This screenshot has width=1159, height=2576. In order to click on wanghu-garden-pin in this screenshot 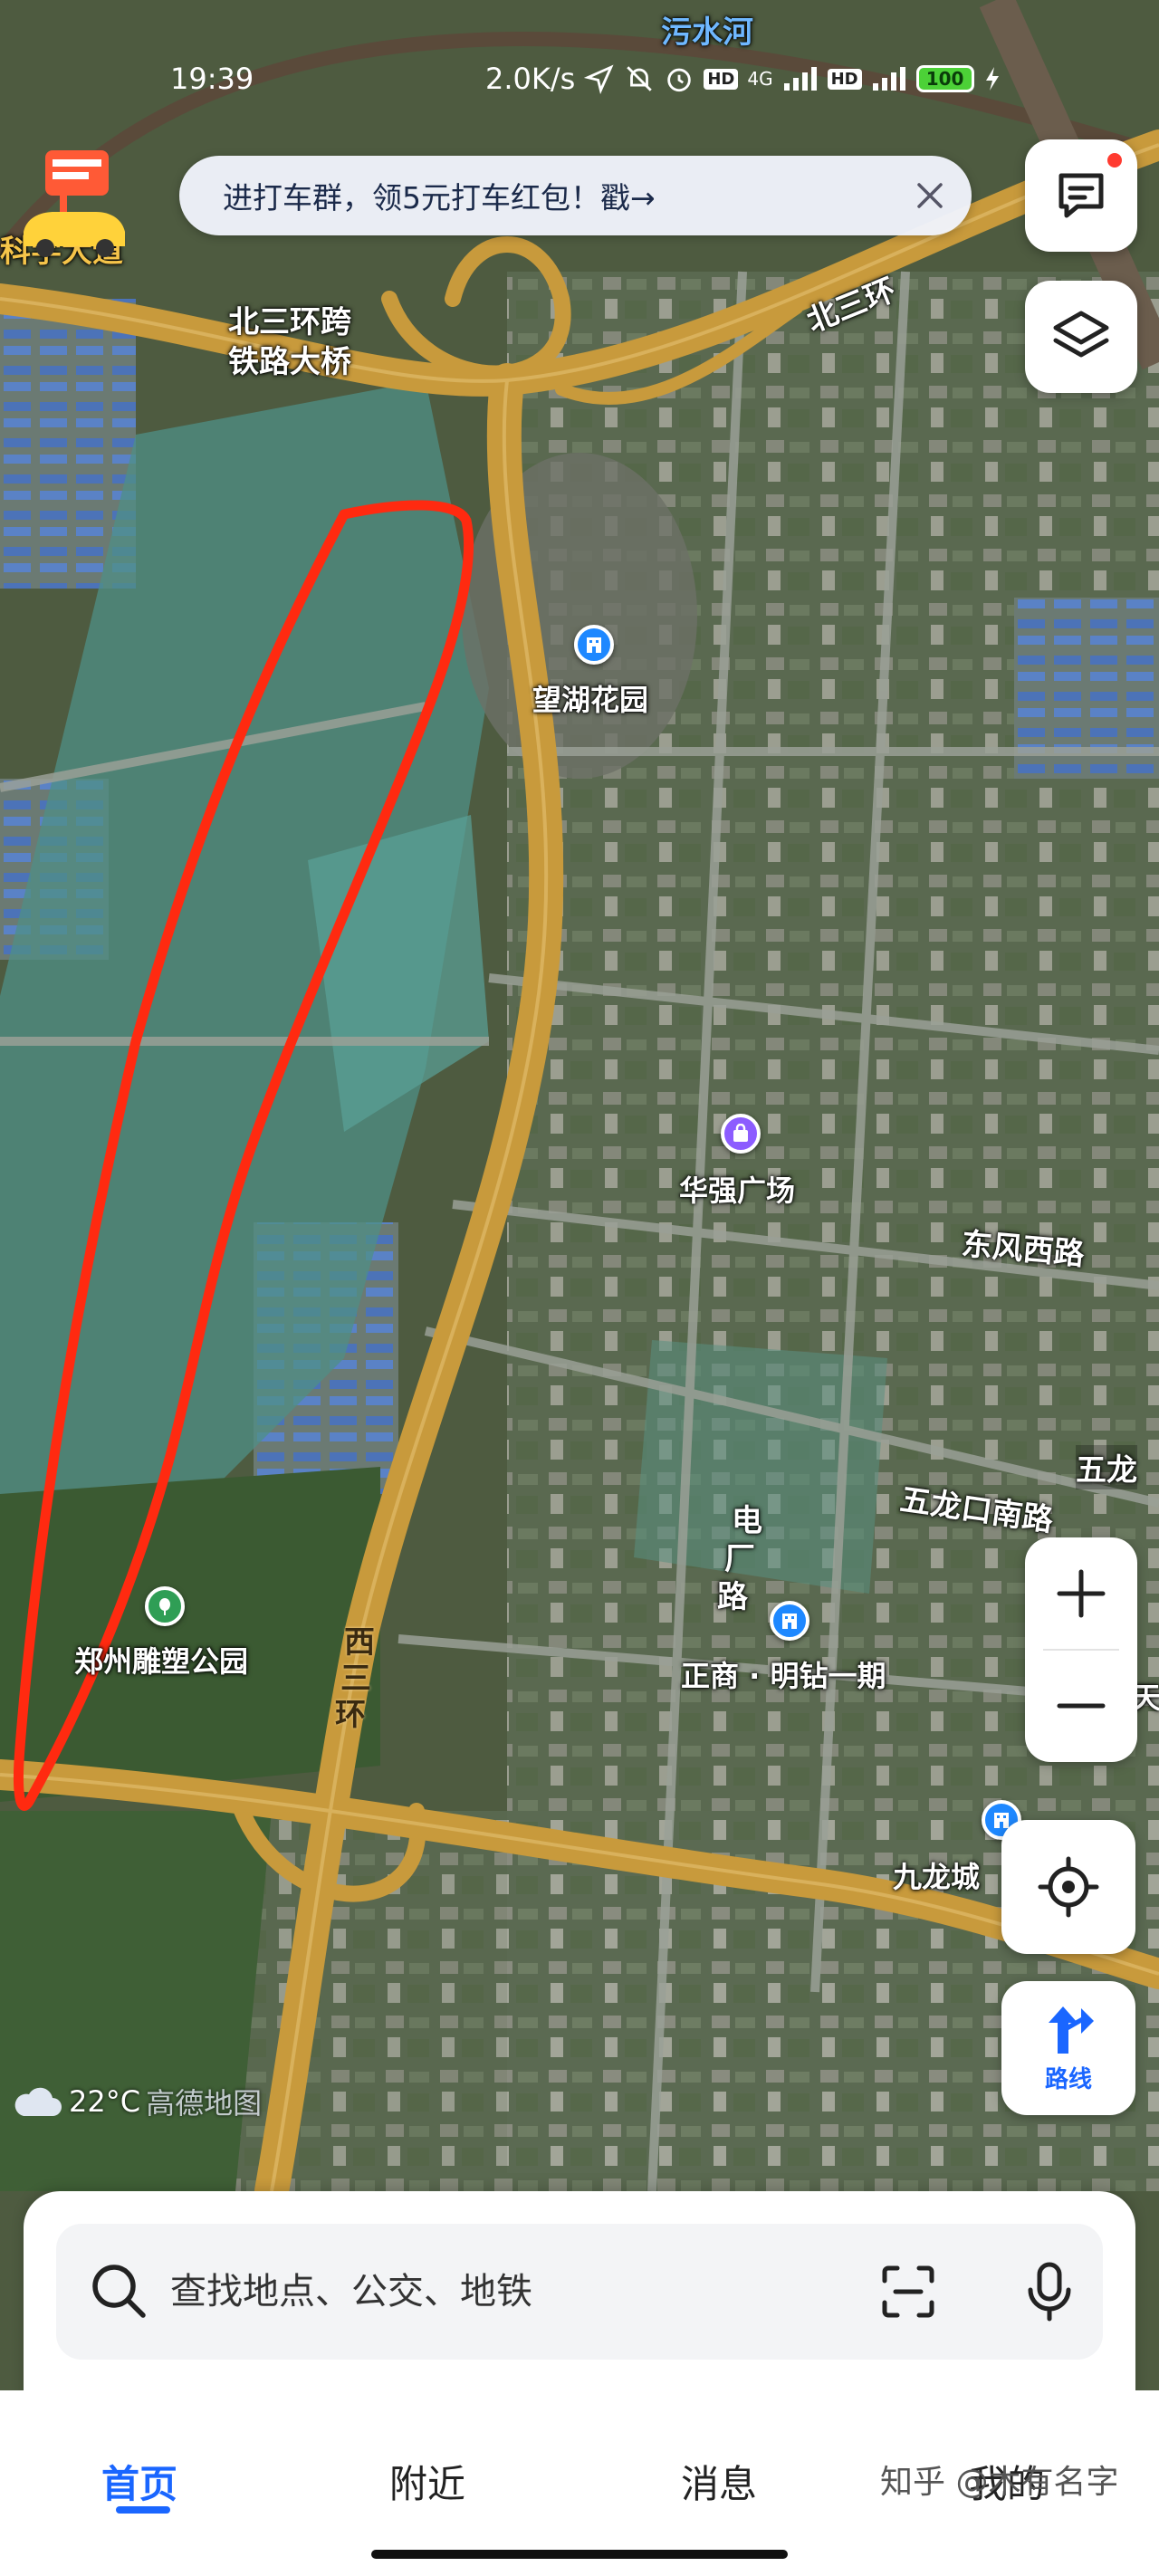, I will do `click(594, 645)`.